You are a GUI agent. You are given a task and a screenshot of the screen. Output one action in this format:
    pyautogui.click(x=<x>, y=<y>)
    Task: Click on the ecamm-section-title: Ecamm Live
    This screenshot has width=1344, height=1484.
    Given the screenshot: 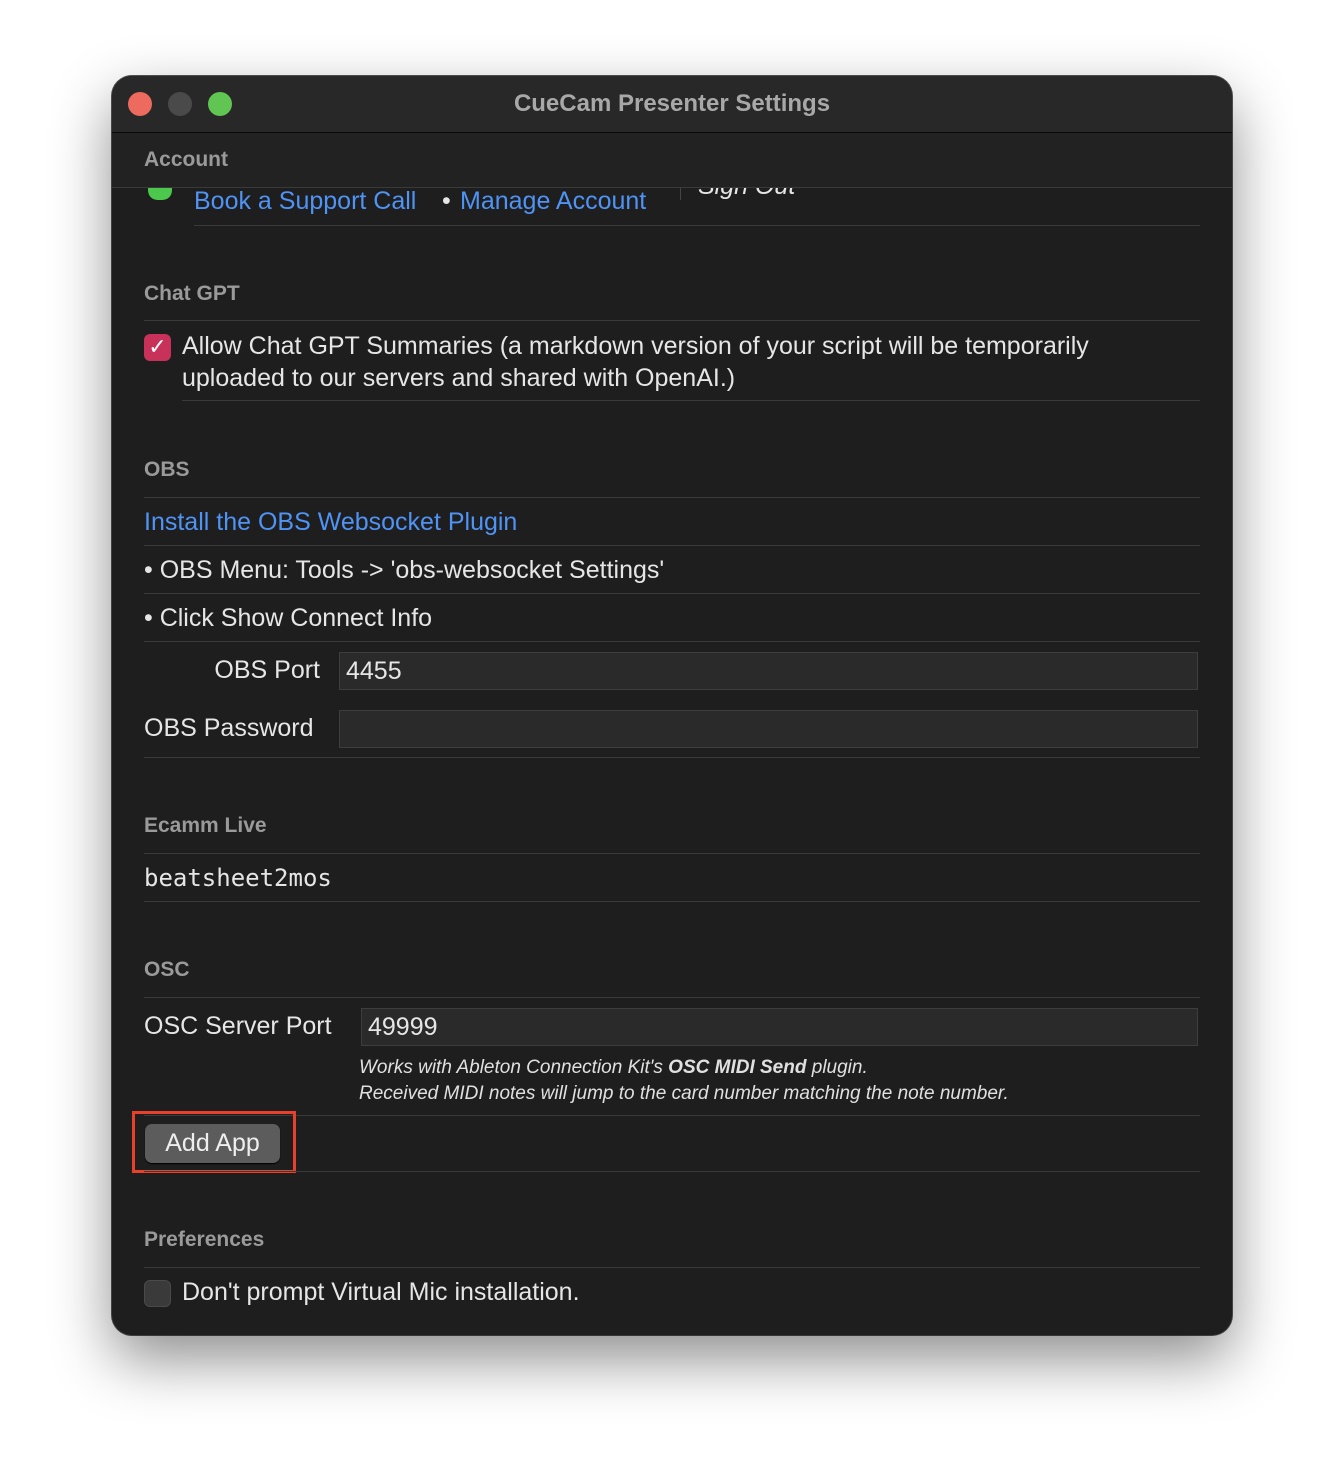 What is the action you would take?
    pyautogui.click(x=205, y=825)
    